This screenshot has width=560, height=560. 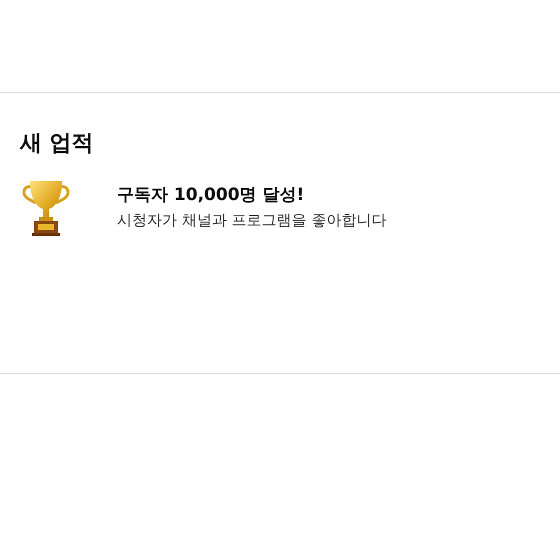 What do you see at coordinates (251, 221) in the screenshot?
I see `achievement-description: 시청자가 채널과 프로그램을 좋아합니다` at bounding box center [251, 221].